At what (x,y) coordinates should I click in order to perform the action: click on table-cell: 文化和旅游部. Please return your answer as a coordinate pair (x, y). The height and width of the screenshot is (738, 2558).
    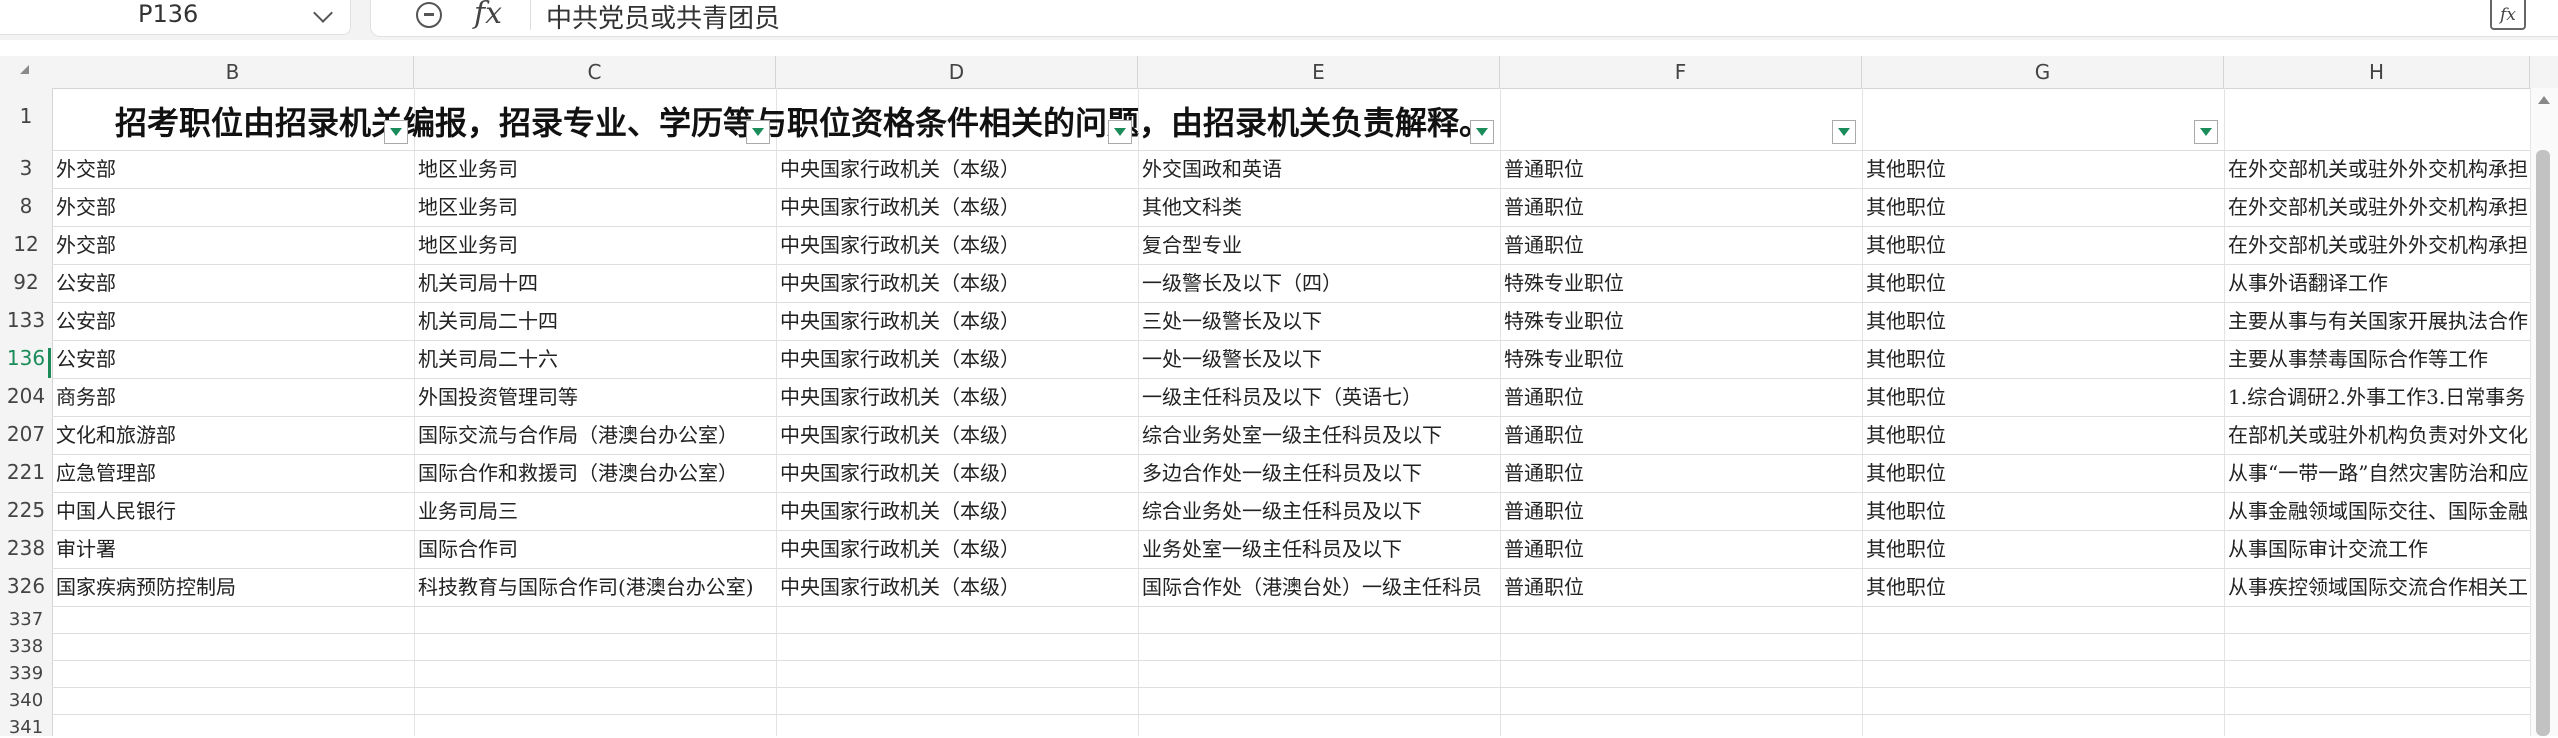
    Looking at the image, I should click on (234, 435).